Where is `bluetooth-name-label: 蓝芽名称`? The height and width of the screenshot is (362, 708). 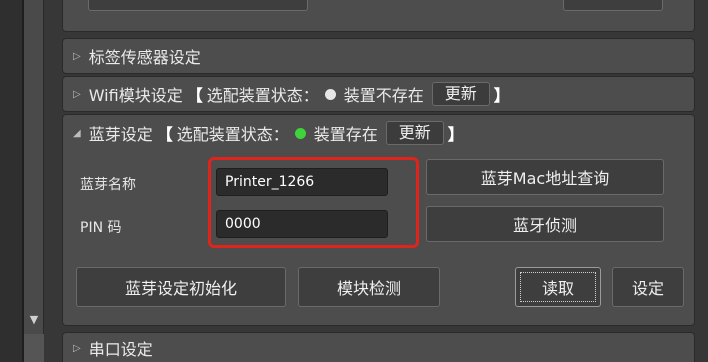
bluetooth-name-label: 蓝芽名称 is located at coordinates (108, 185).